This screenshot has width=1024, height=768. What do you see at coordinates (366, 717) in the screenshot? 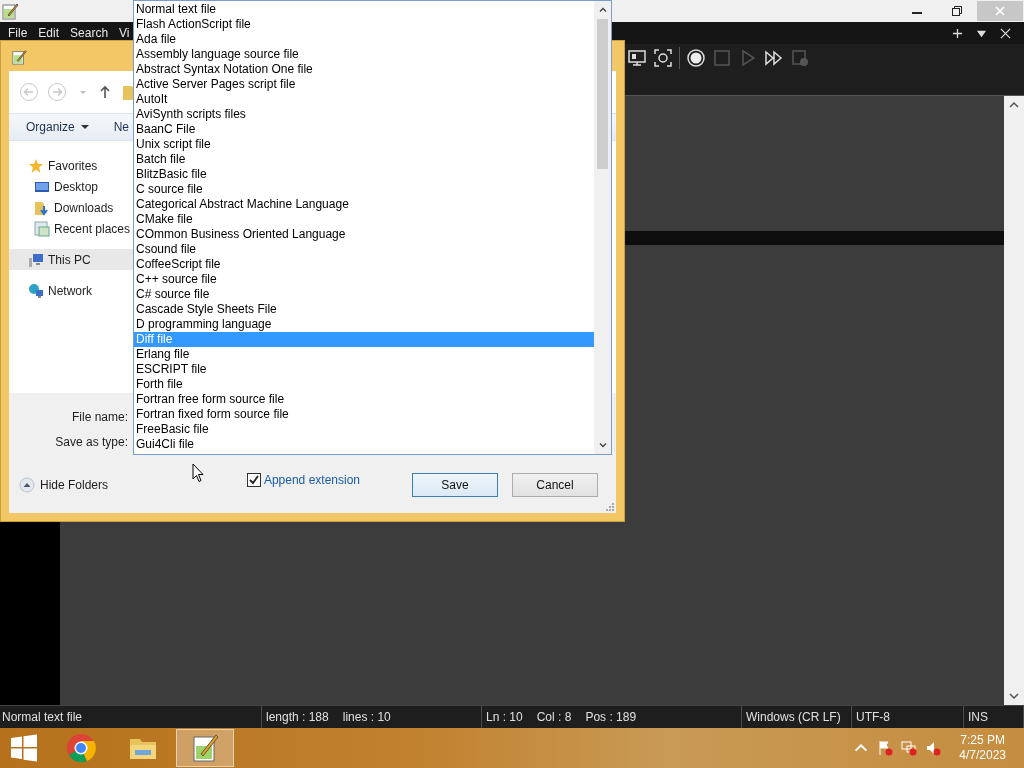
I see `status-text: lines : 10` at bounding box center [366, 717].